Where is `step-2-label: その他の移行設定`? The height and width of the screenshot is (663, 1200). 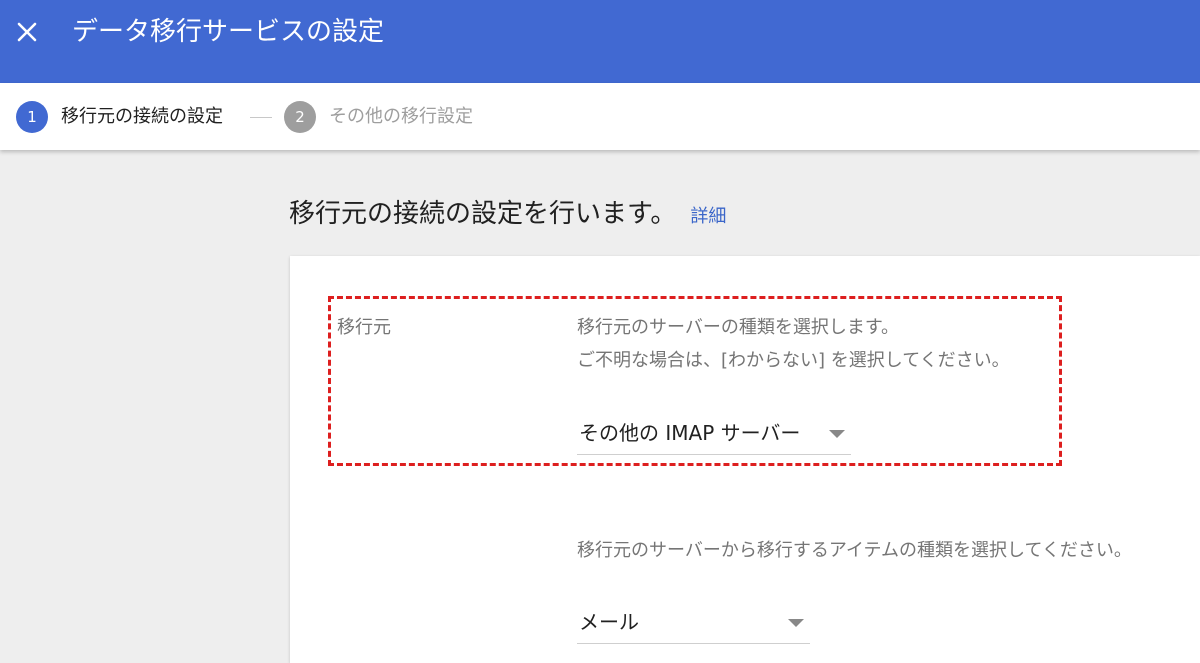 step-2-label: その他の移行設定 is located at coordinates (401, 116).